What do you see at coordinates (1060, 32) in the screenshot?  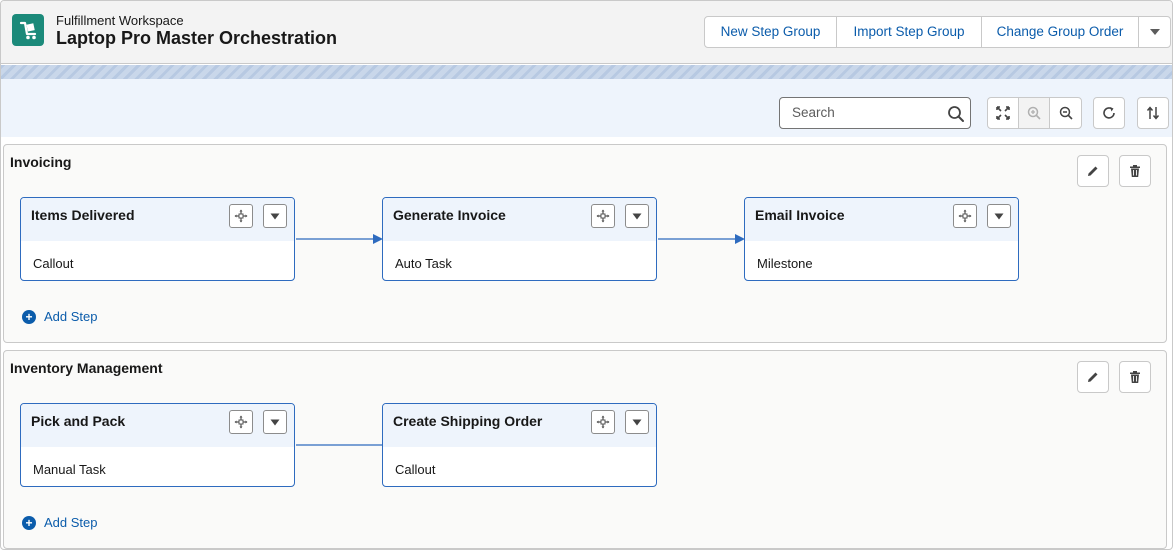 I see `change-group-order-button: Change Group Order` at bounding box center [1060, 32].